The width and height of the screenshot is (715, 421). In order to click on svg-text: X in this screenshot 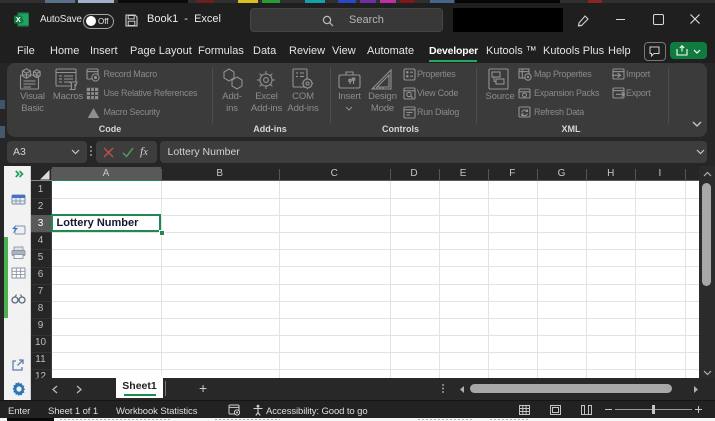, I will do `click(18, 19)`.